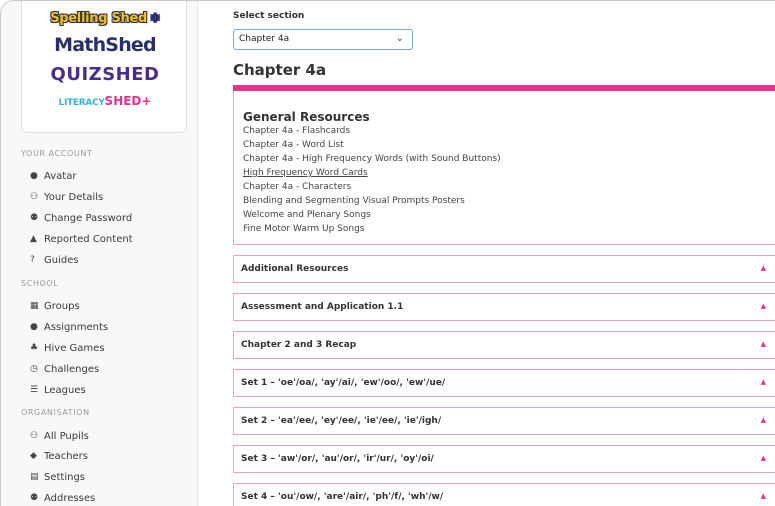 This screenshot has width=775, height=506. I want to click on sidebar-item-label: All Pupils, so click(66, 436).